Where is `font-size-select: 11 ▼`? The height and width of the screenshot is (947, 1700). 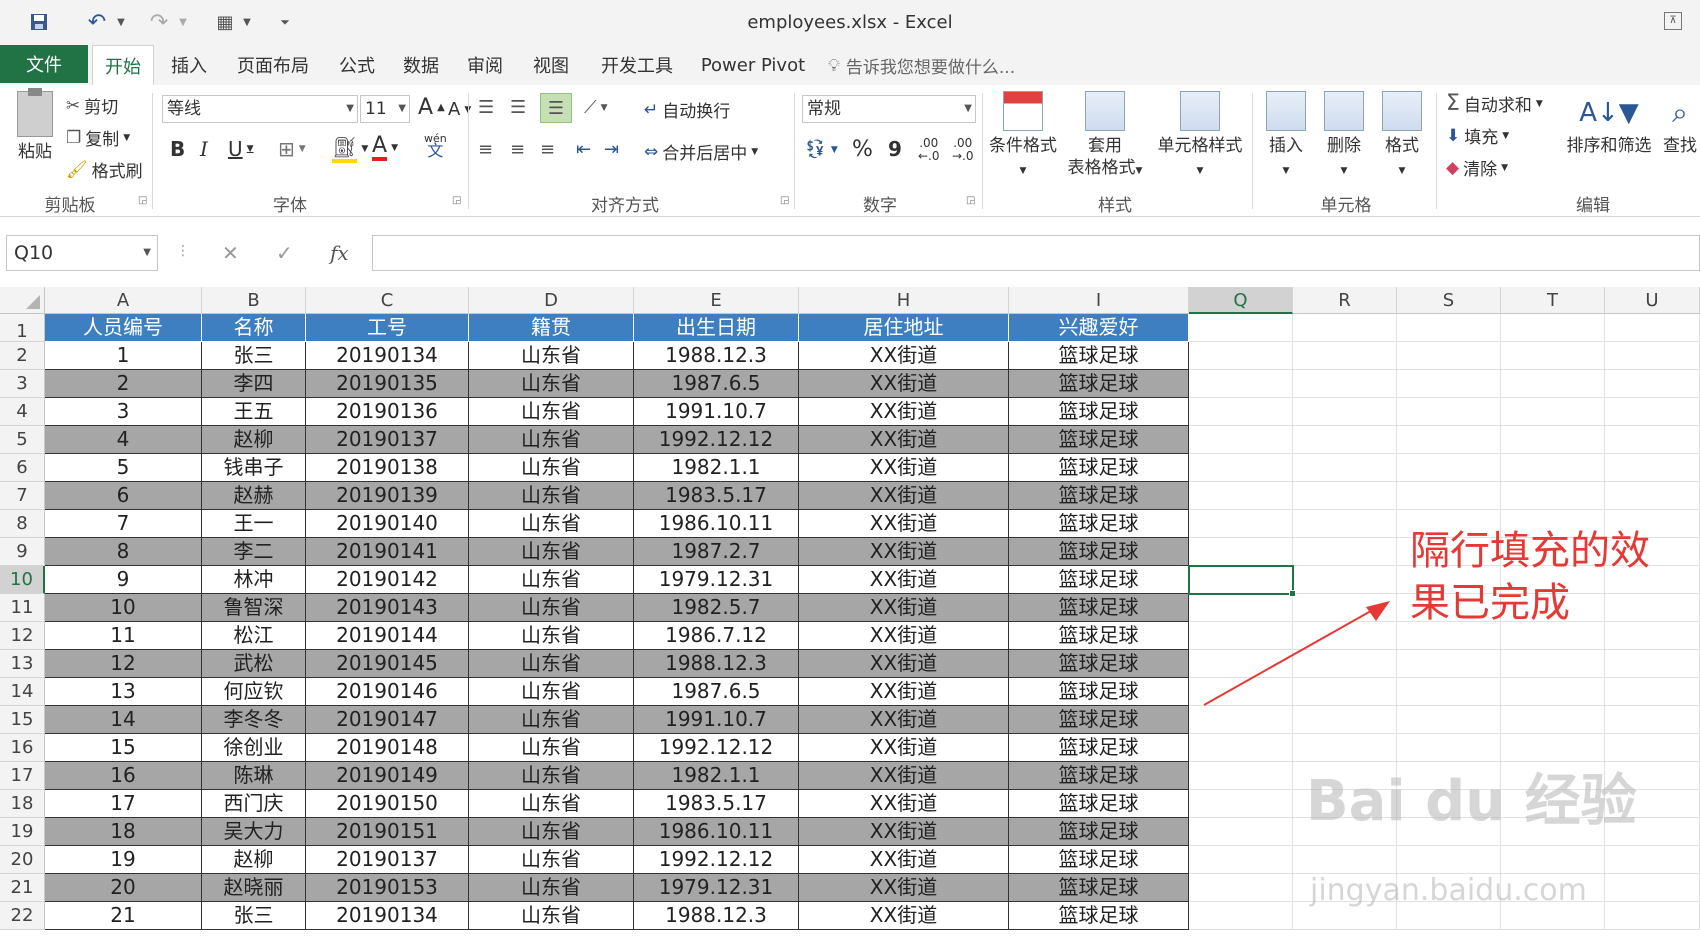
font-size-select: 11 ▼ is located at coordinates (385, 109).